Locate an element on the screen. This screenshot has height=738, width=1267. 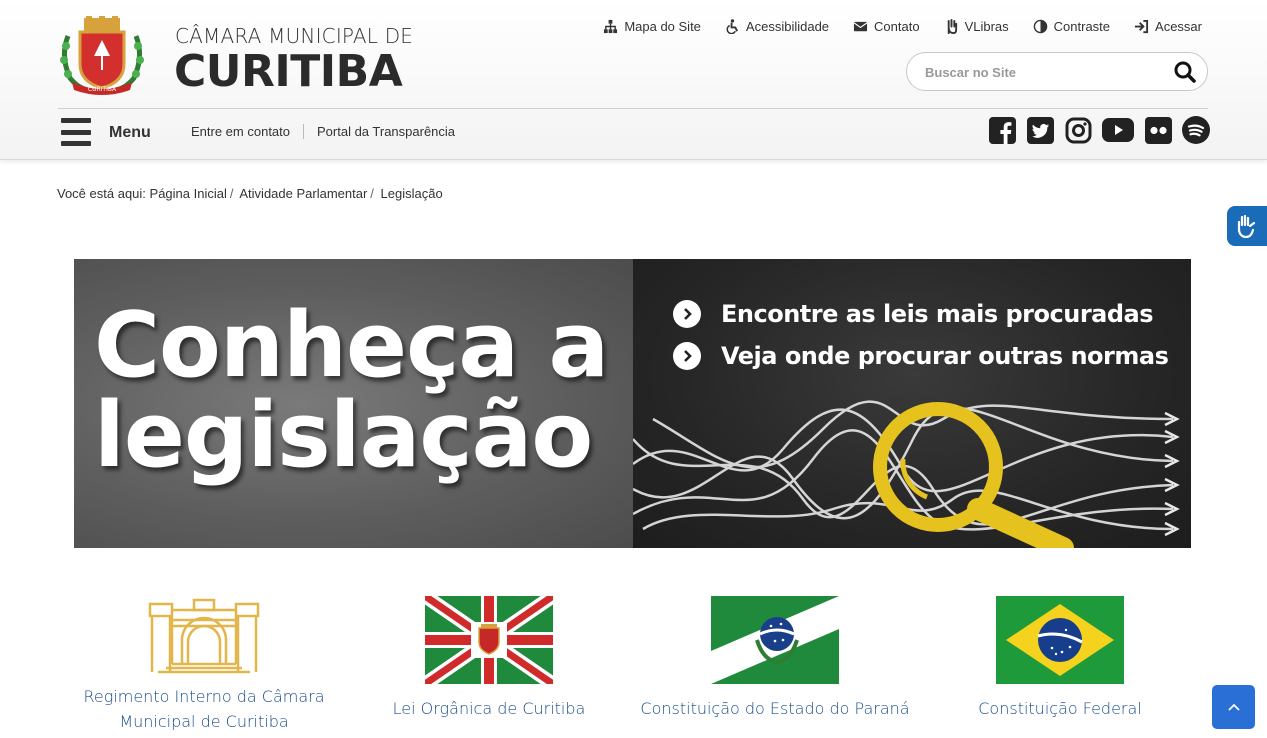
curitiba-crest-icon: CURITIBA is located at coordinates (102, 56).